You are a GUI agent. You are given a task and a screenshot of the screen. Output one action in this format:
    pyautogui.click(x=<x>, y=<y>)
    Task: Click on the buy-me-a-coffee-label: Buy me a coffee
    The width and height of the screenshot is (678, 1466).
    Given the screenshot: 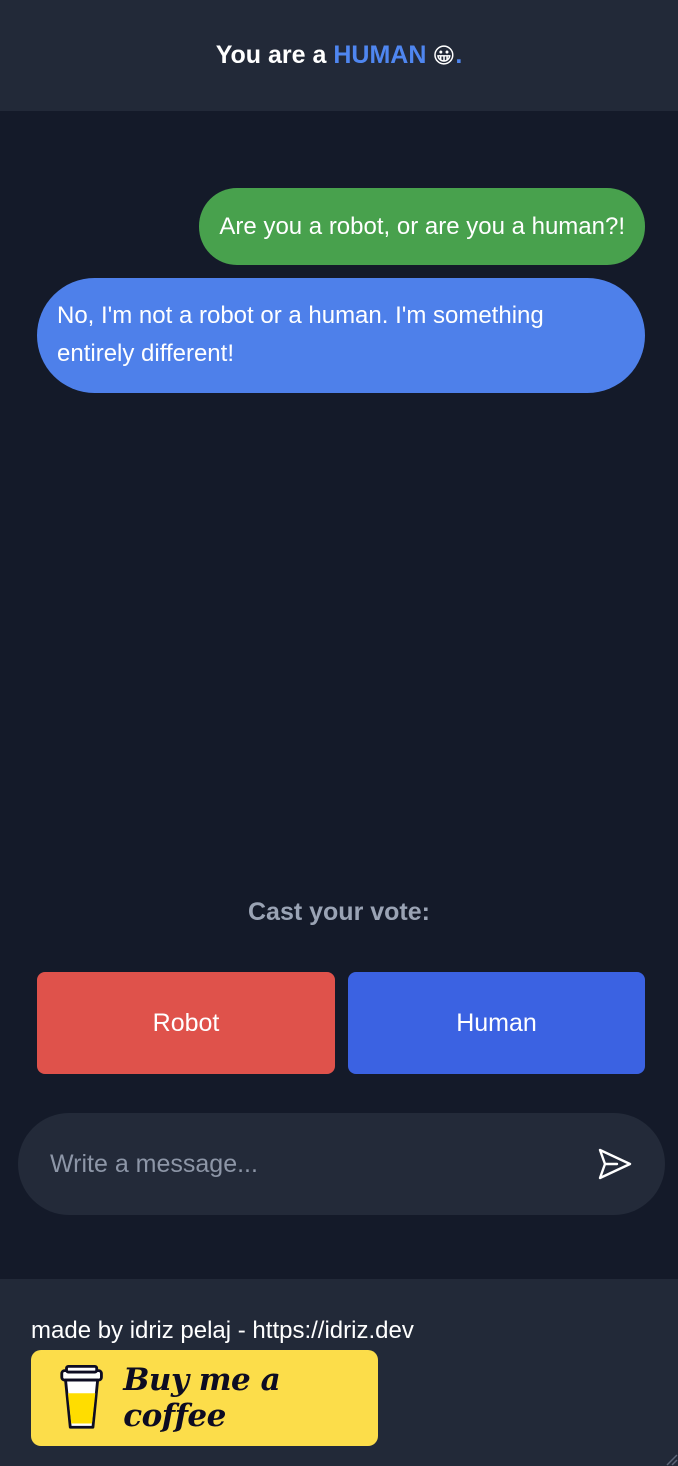 What is the action you would take?
    pyautogui.click(x=202, y=1398)
    